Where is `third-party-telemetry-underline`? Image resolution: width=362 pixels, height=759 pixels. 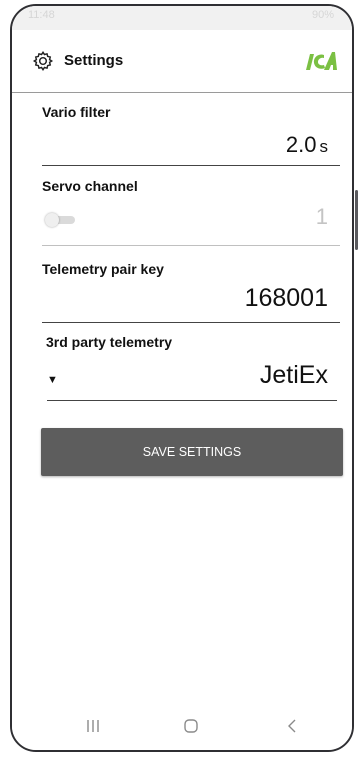
third-party-telemetry-underline is located at coordinates (192, 400).